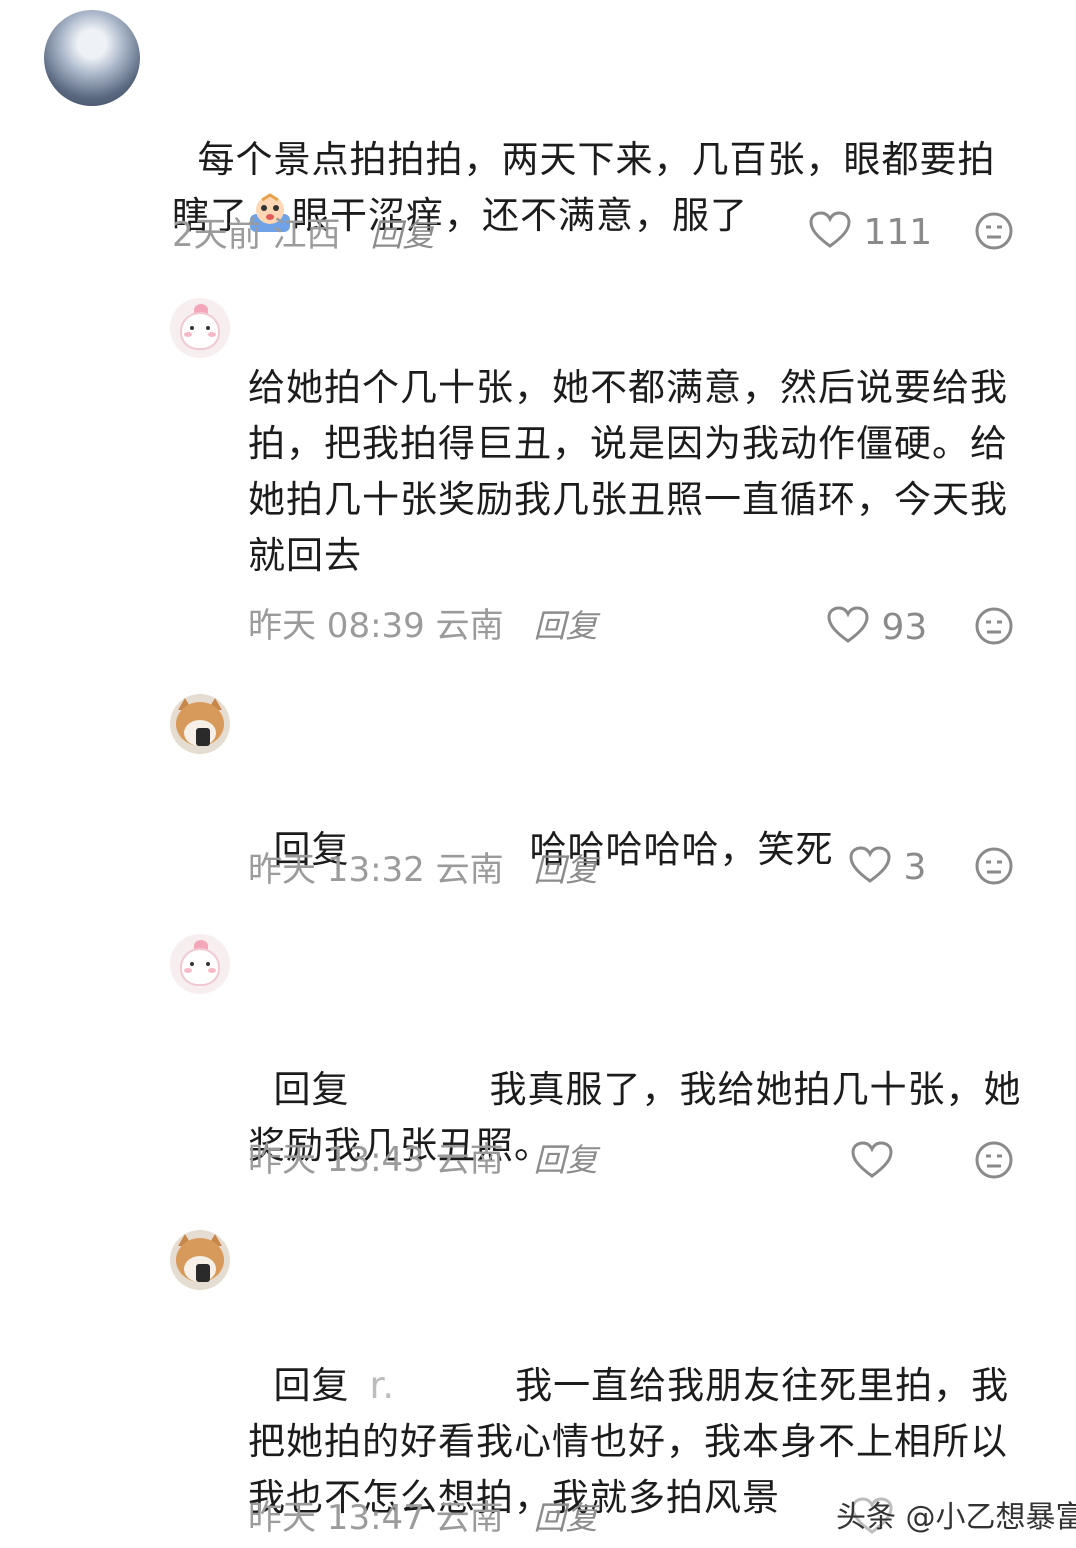  I want to click on timestamp: 昨天 08:39, so click(336, 626).